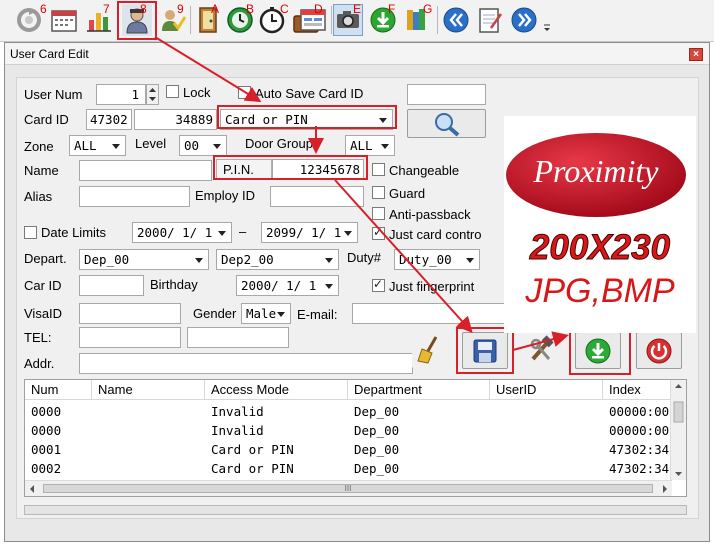 The width and height of the screenshot is (714, 544). Describe the element at coordinates (130, 313) in the screenshot. I see `visa-id-input` at that location.